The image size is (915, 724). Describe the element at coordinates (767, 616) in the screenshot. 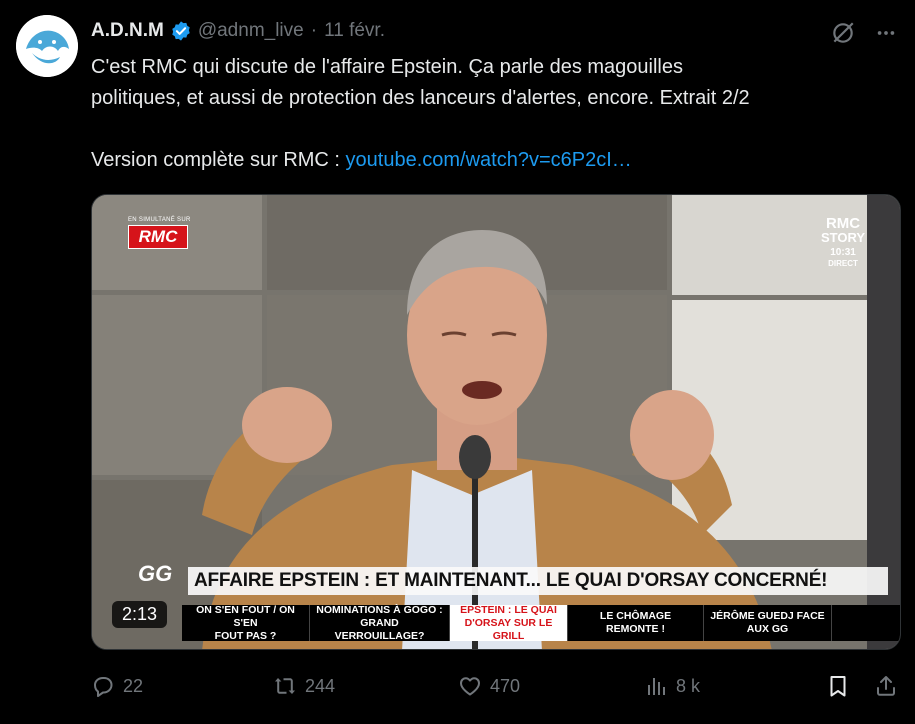

I see `ticker-line: JÉRÔME GUEDJ FACE` at that location.